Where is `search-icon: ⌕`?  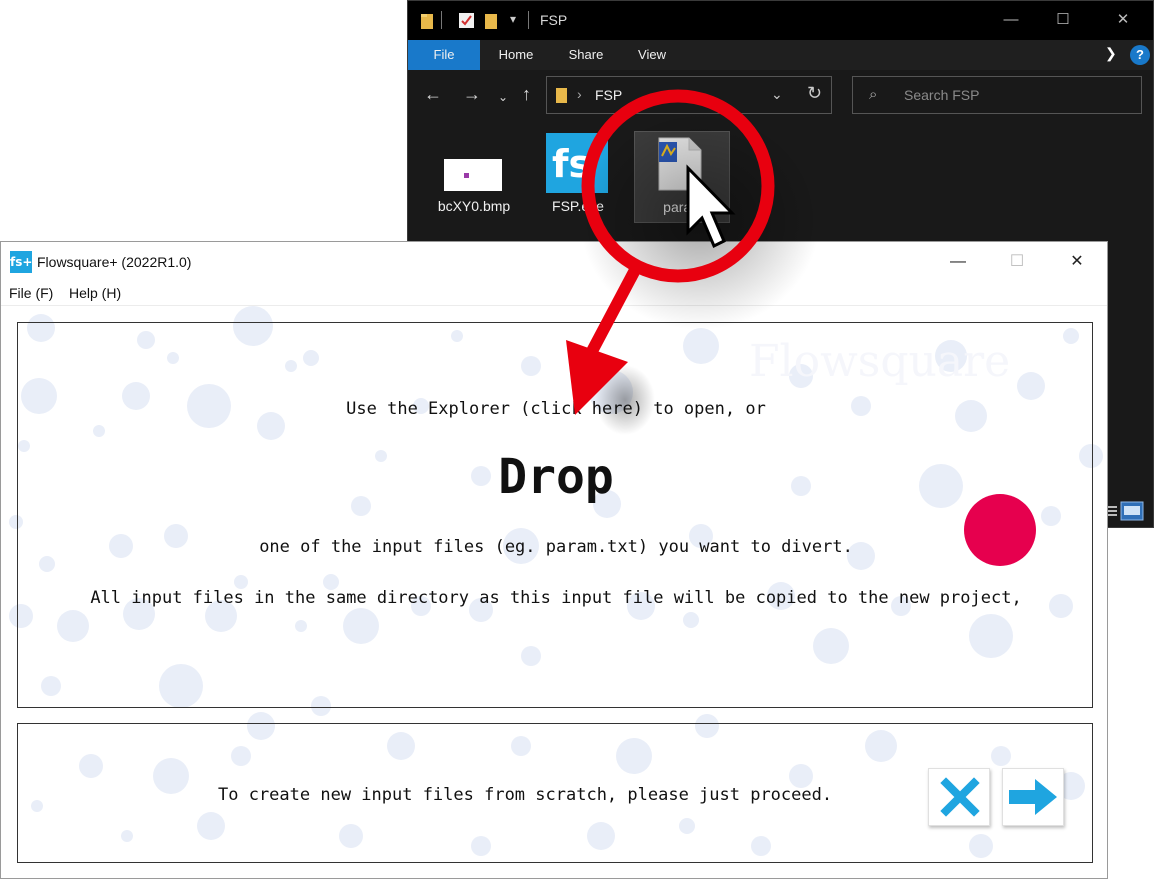
search-icon: ⌕ is located at coordinates (873, 94).